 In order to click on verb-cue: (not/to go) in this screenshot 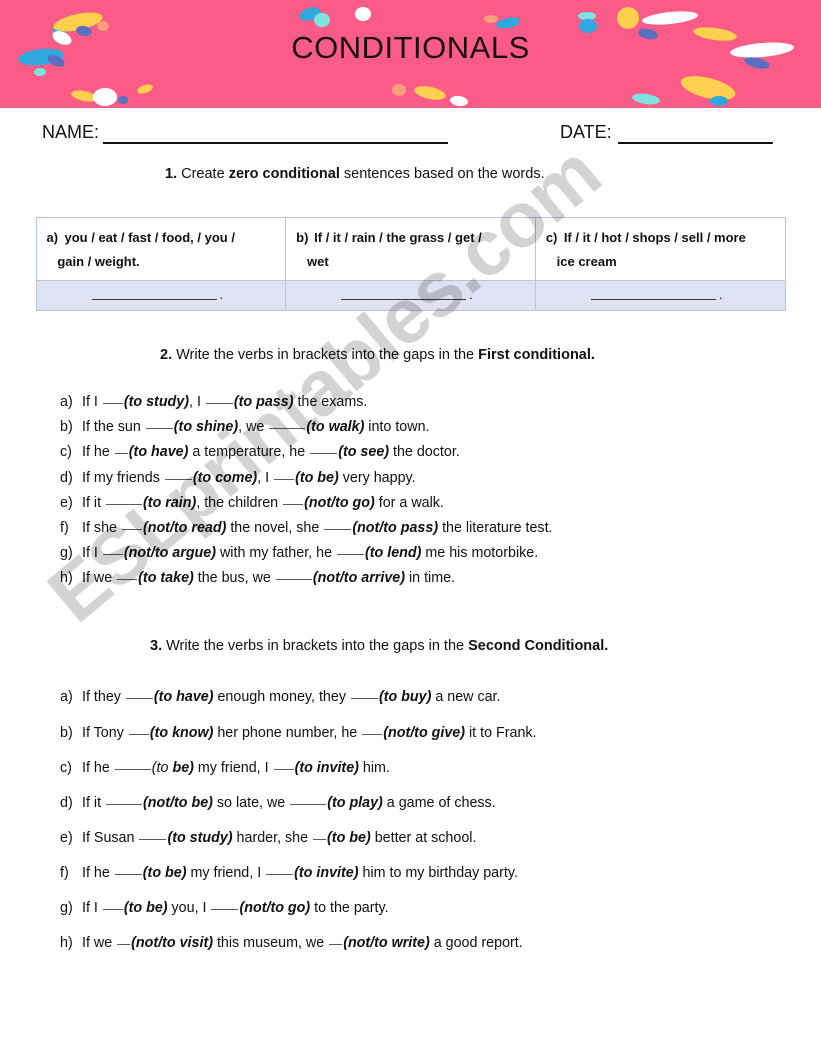, I will do `click(275, 908)`.